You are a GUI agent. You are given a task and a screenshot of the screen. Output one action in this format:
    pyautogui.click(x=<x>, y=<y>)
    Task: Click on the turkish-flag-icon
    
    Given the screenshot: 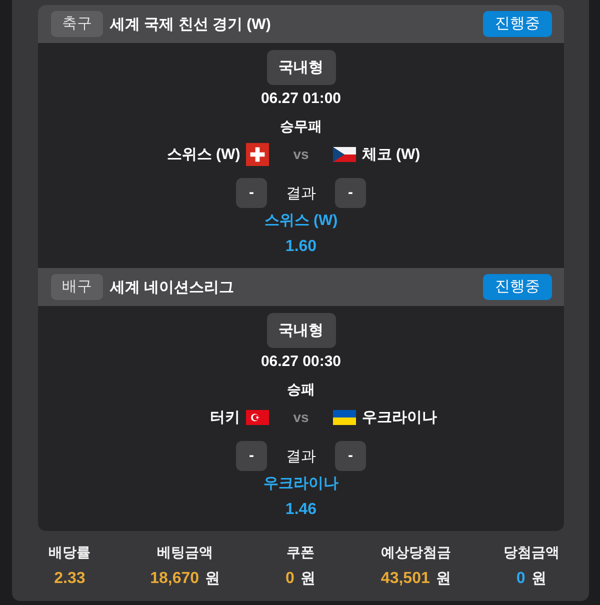 What is the action you would take?
    pyautogui.click(x=258, y=417)
    